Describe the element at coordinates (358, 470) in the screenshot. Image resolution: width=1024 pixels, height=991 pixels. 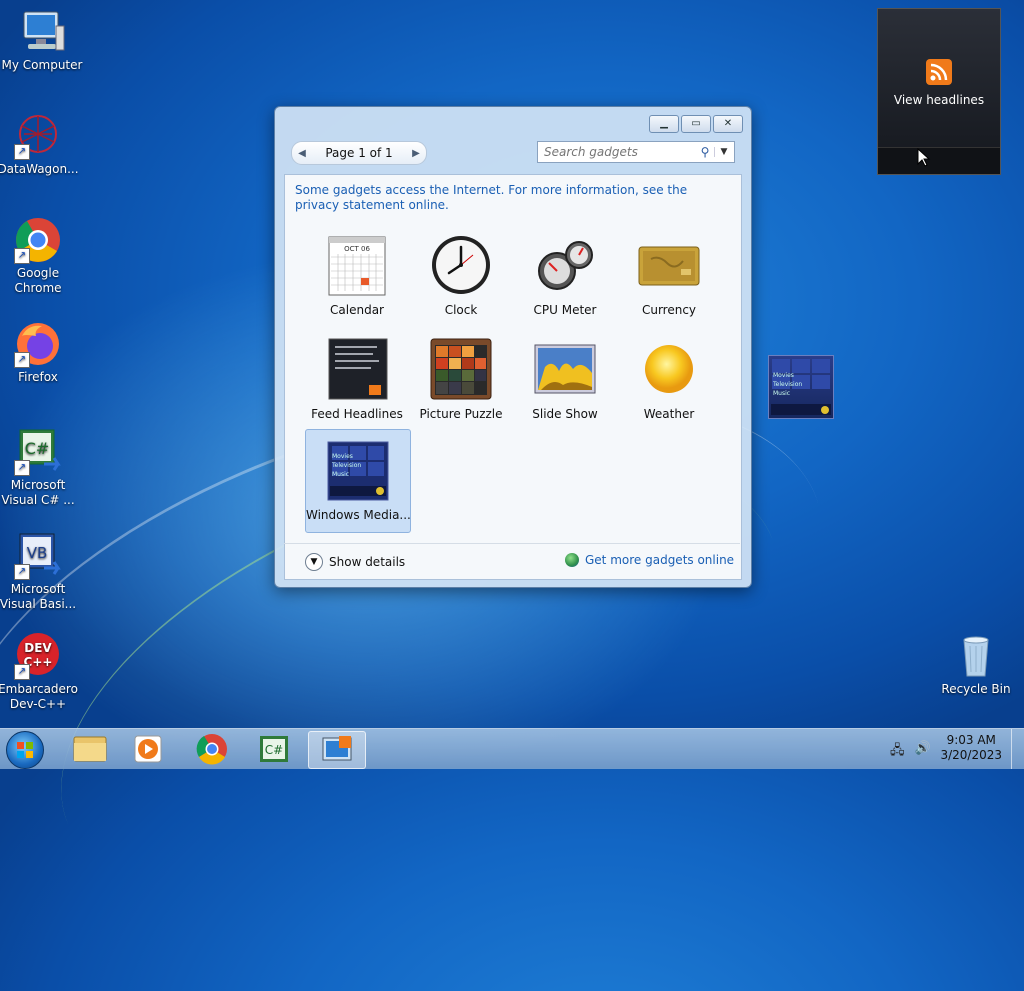
I see `windows-media-icon: Movies Television Music` at that location.